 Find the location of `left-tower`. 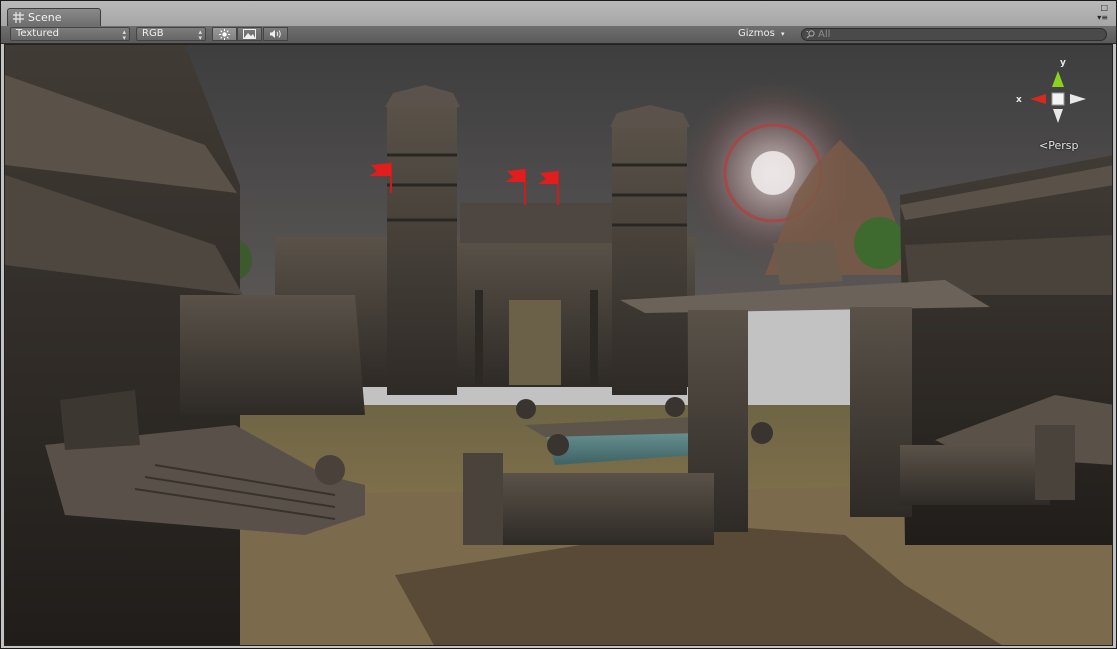

left-tower is located at coordinates (422, 250).